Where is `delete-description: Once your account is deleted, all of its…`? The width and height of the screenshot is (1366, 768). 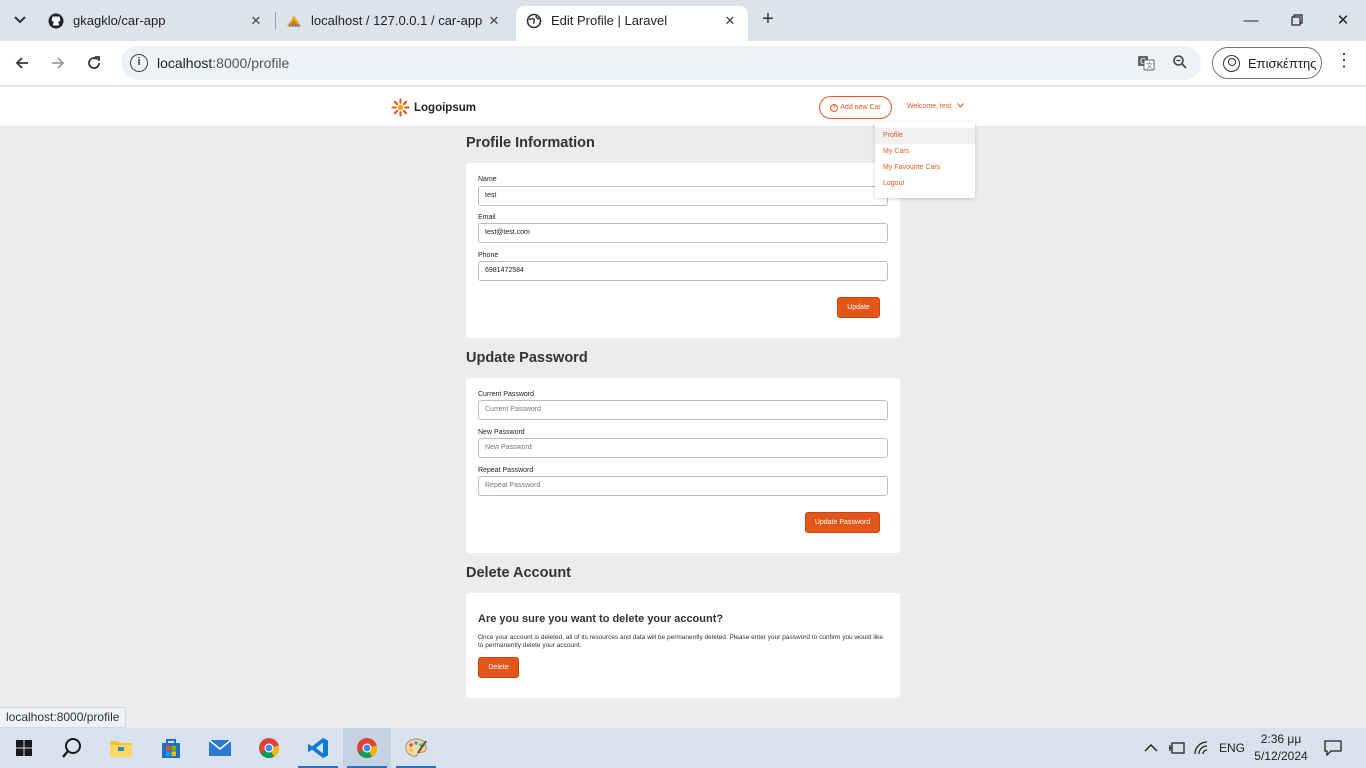
delete-description: Once your account is deleted, all of its… is located at coordinates (681, 641).